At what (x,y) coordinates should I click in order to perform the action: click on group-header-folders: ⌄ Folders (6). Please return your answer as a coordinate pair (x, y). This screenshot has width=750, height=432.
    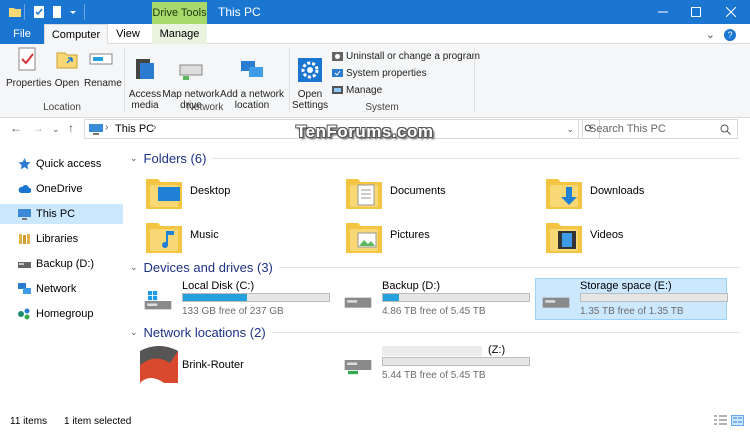
    Looking at the image, I should click on (435, 158).